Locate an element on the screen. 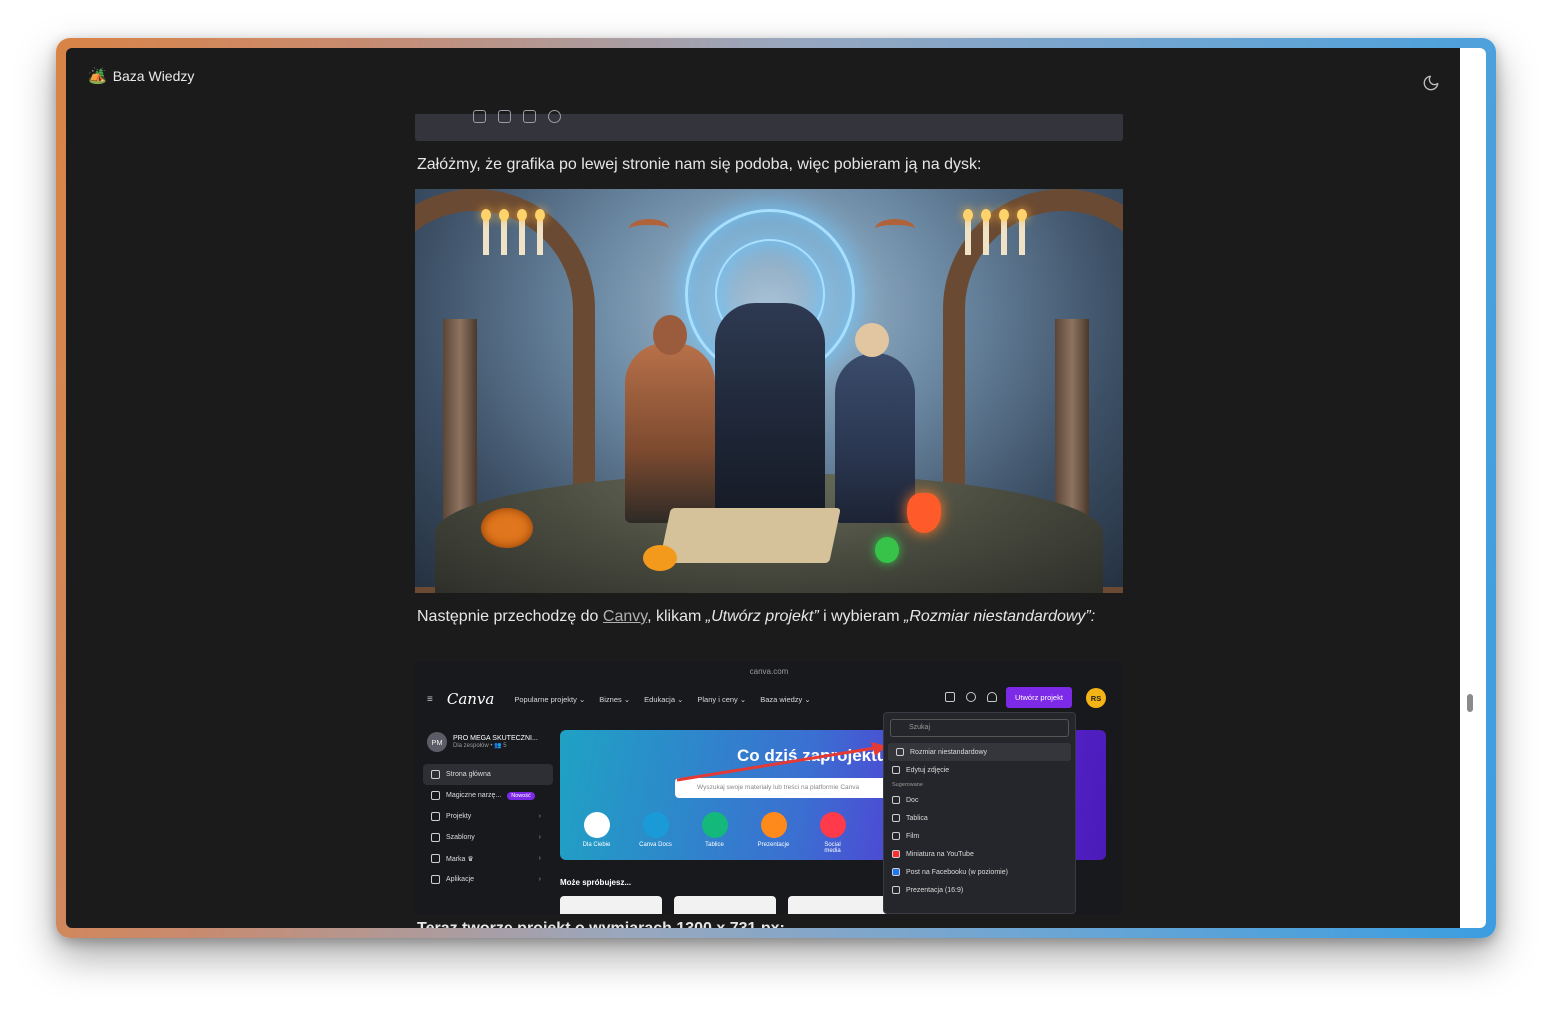  orange is located at coordinates (660, 558).